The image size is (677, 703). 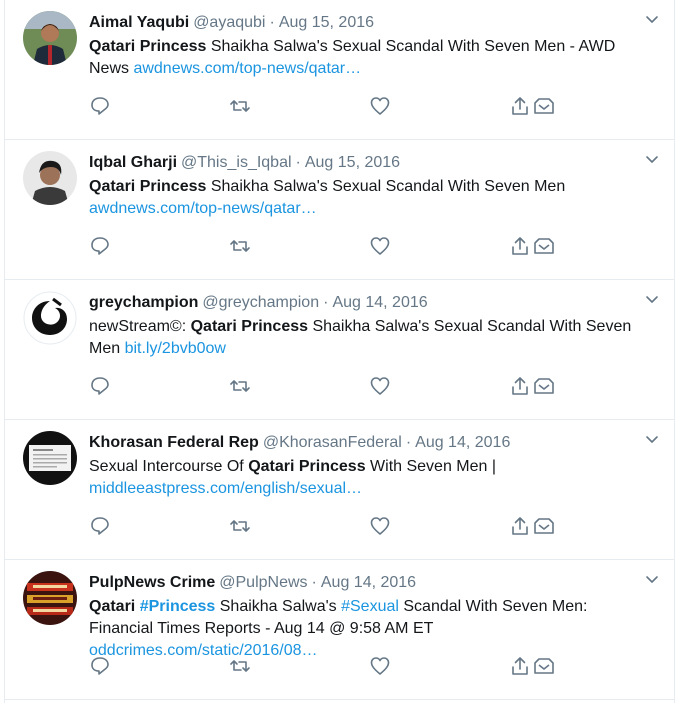 I want to click on author-handle: @ayaqubi, so click(x=229, y=22).